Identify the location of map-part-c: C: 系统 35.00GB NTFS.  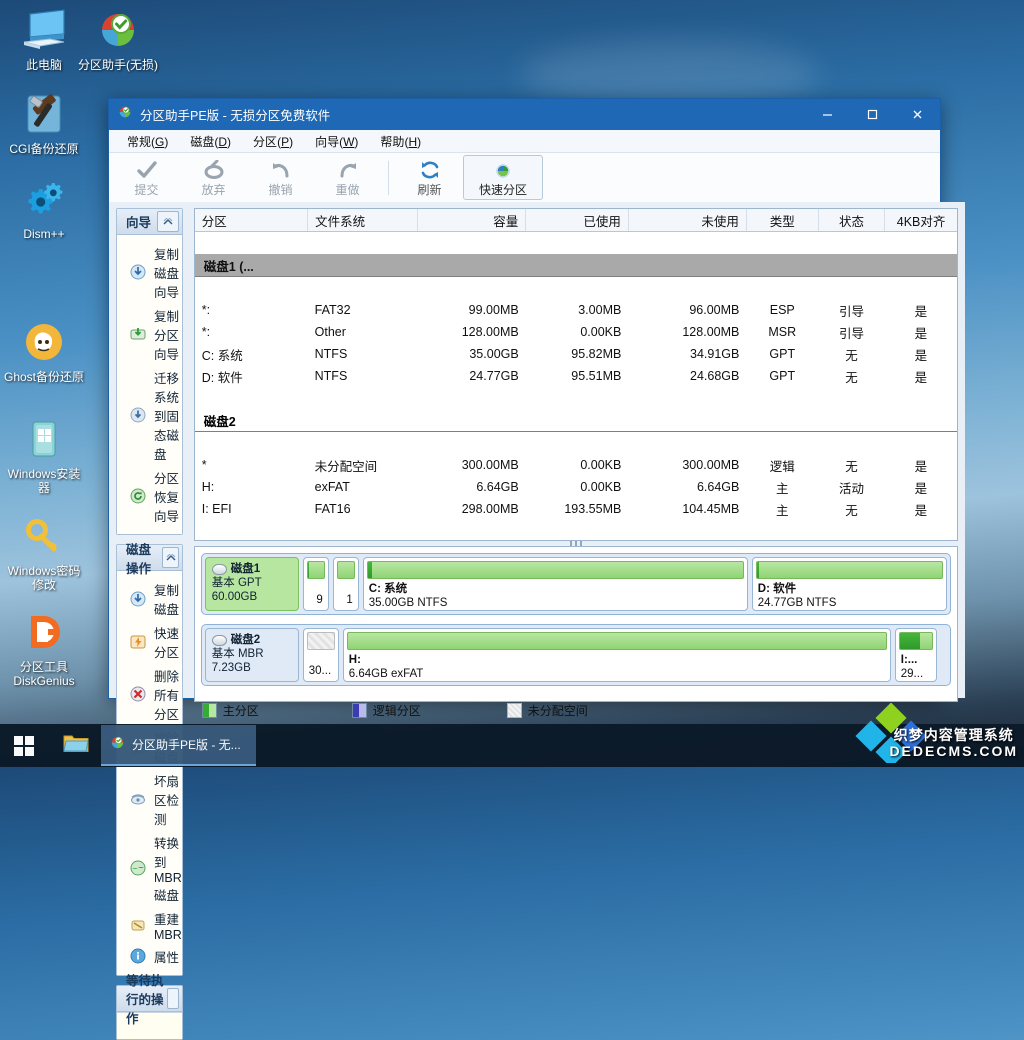
(555, 584).